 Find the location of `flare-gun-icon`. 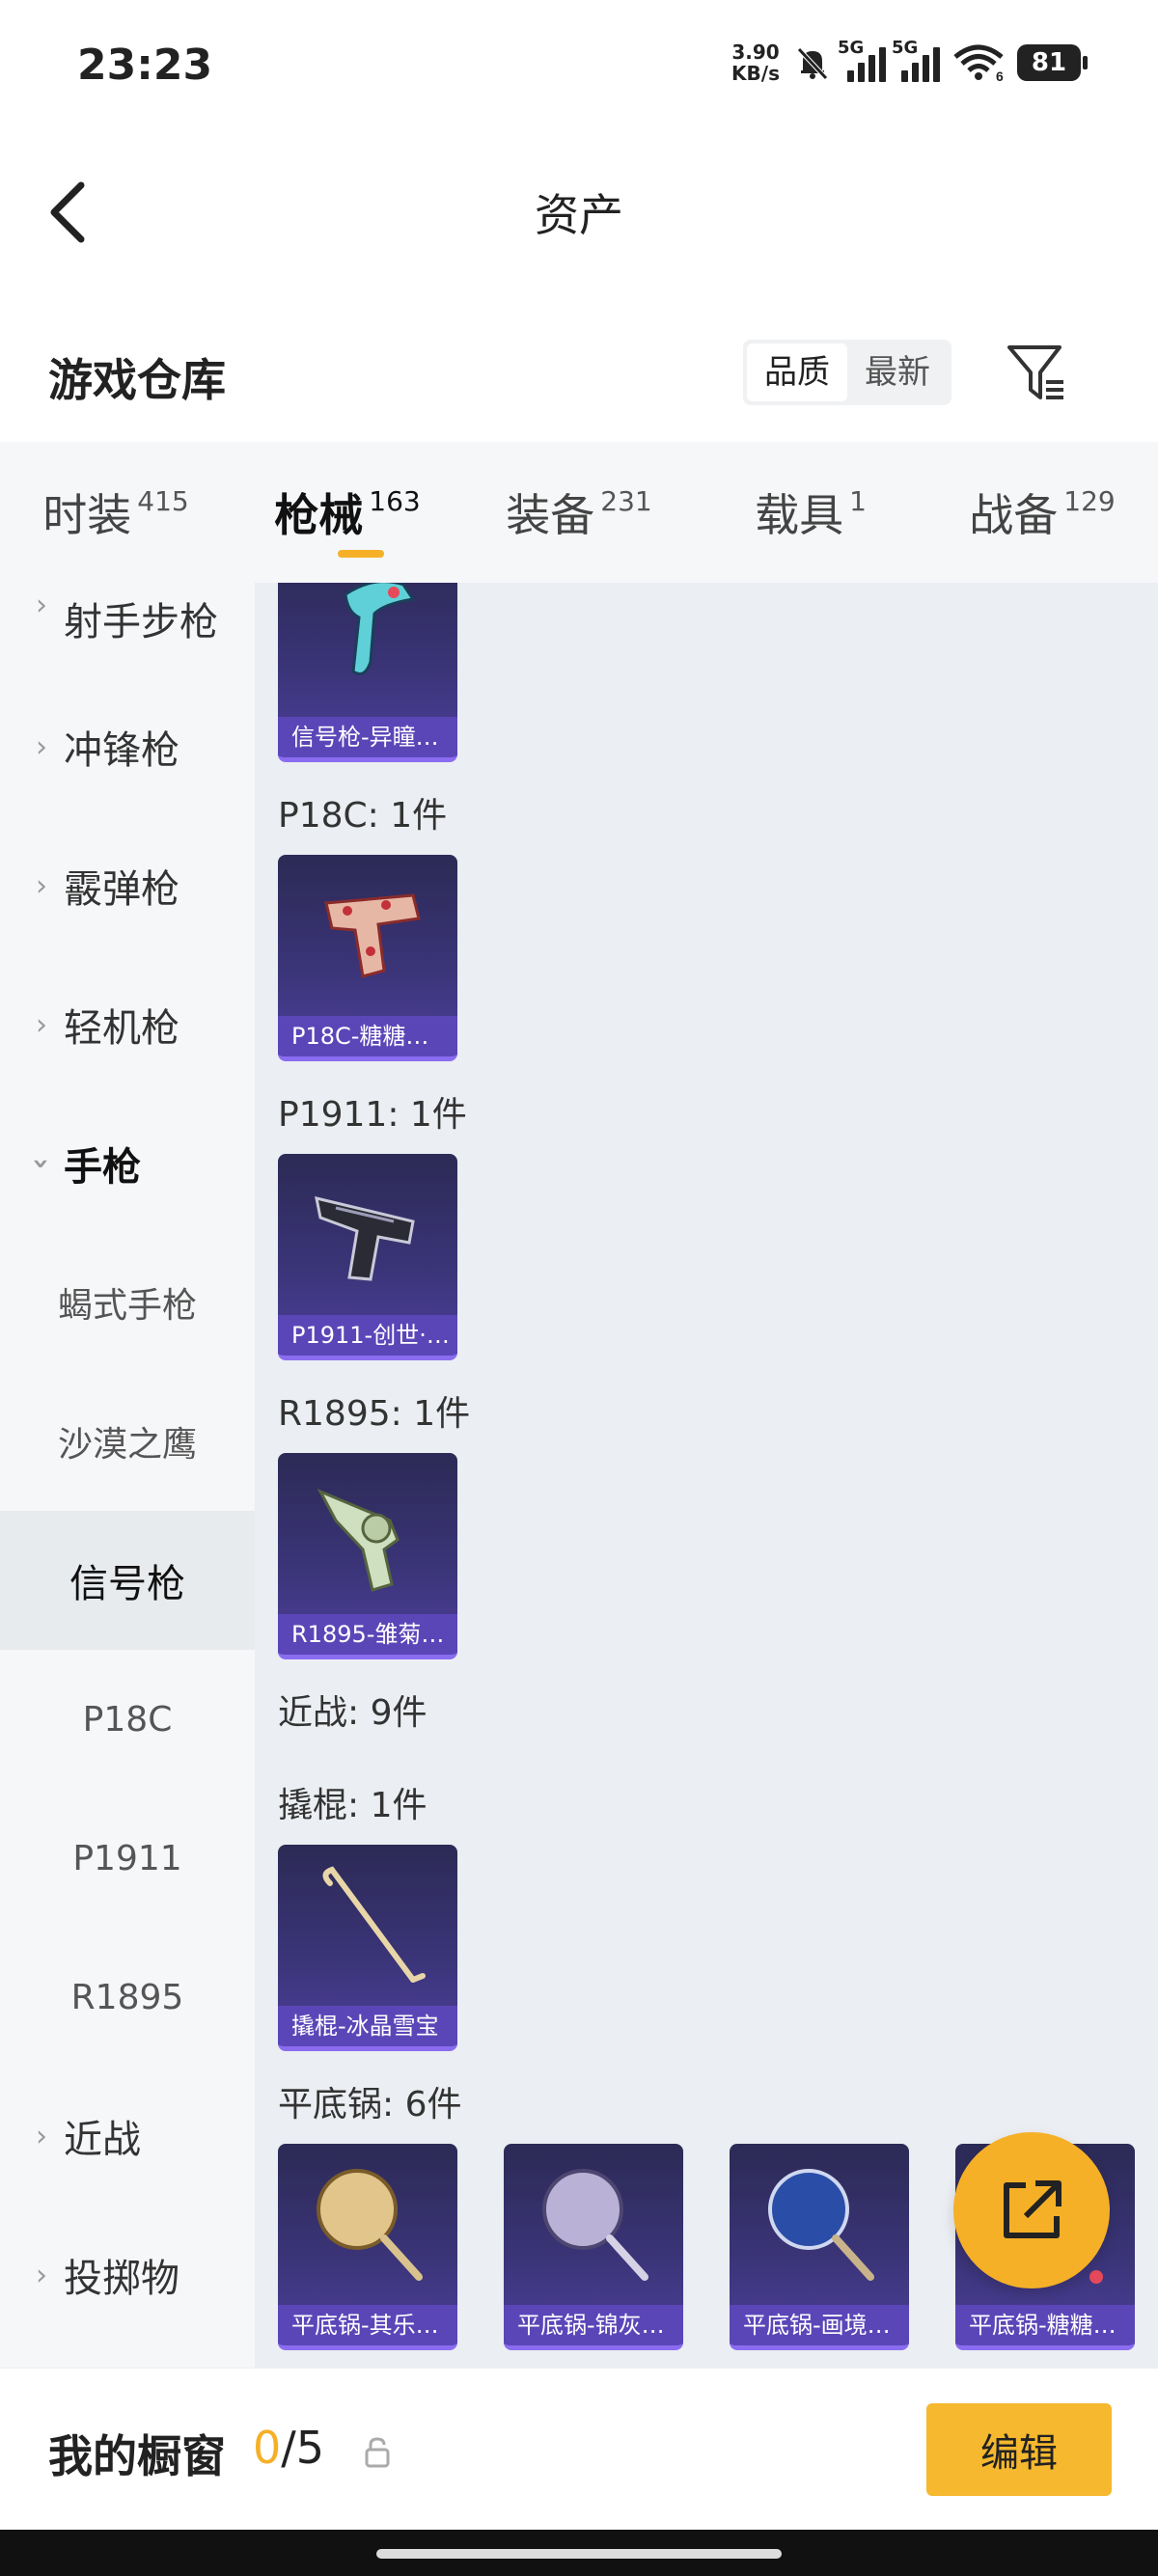

flare-gun-icon is located at coordinates (380, 629).